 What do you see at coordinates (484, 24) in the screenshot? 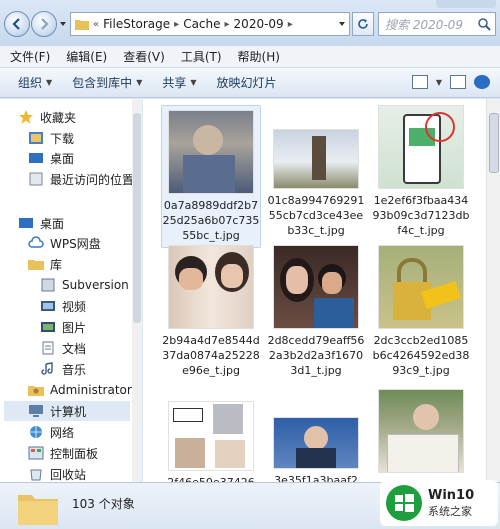
I see `search-icon` at bounding box center [484, 24].